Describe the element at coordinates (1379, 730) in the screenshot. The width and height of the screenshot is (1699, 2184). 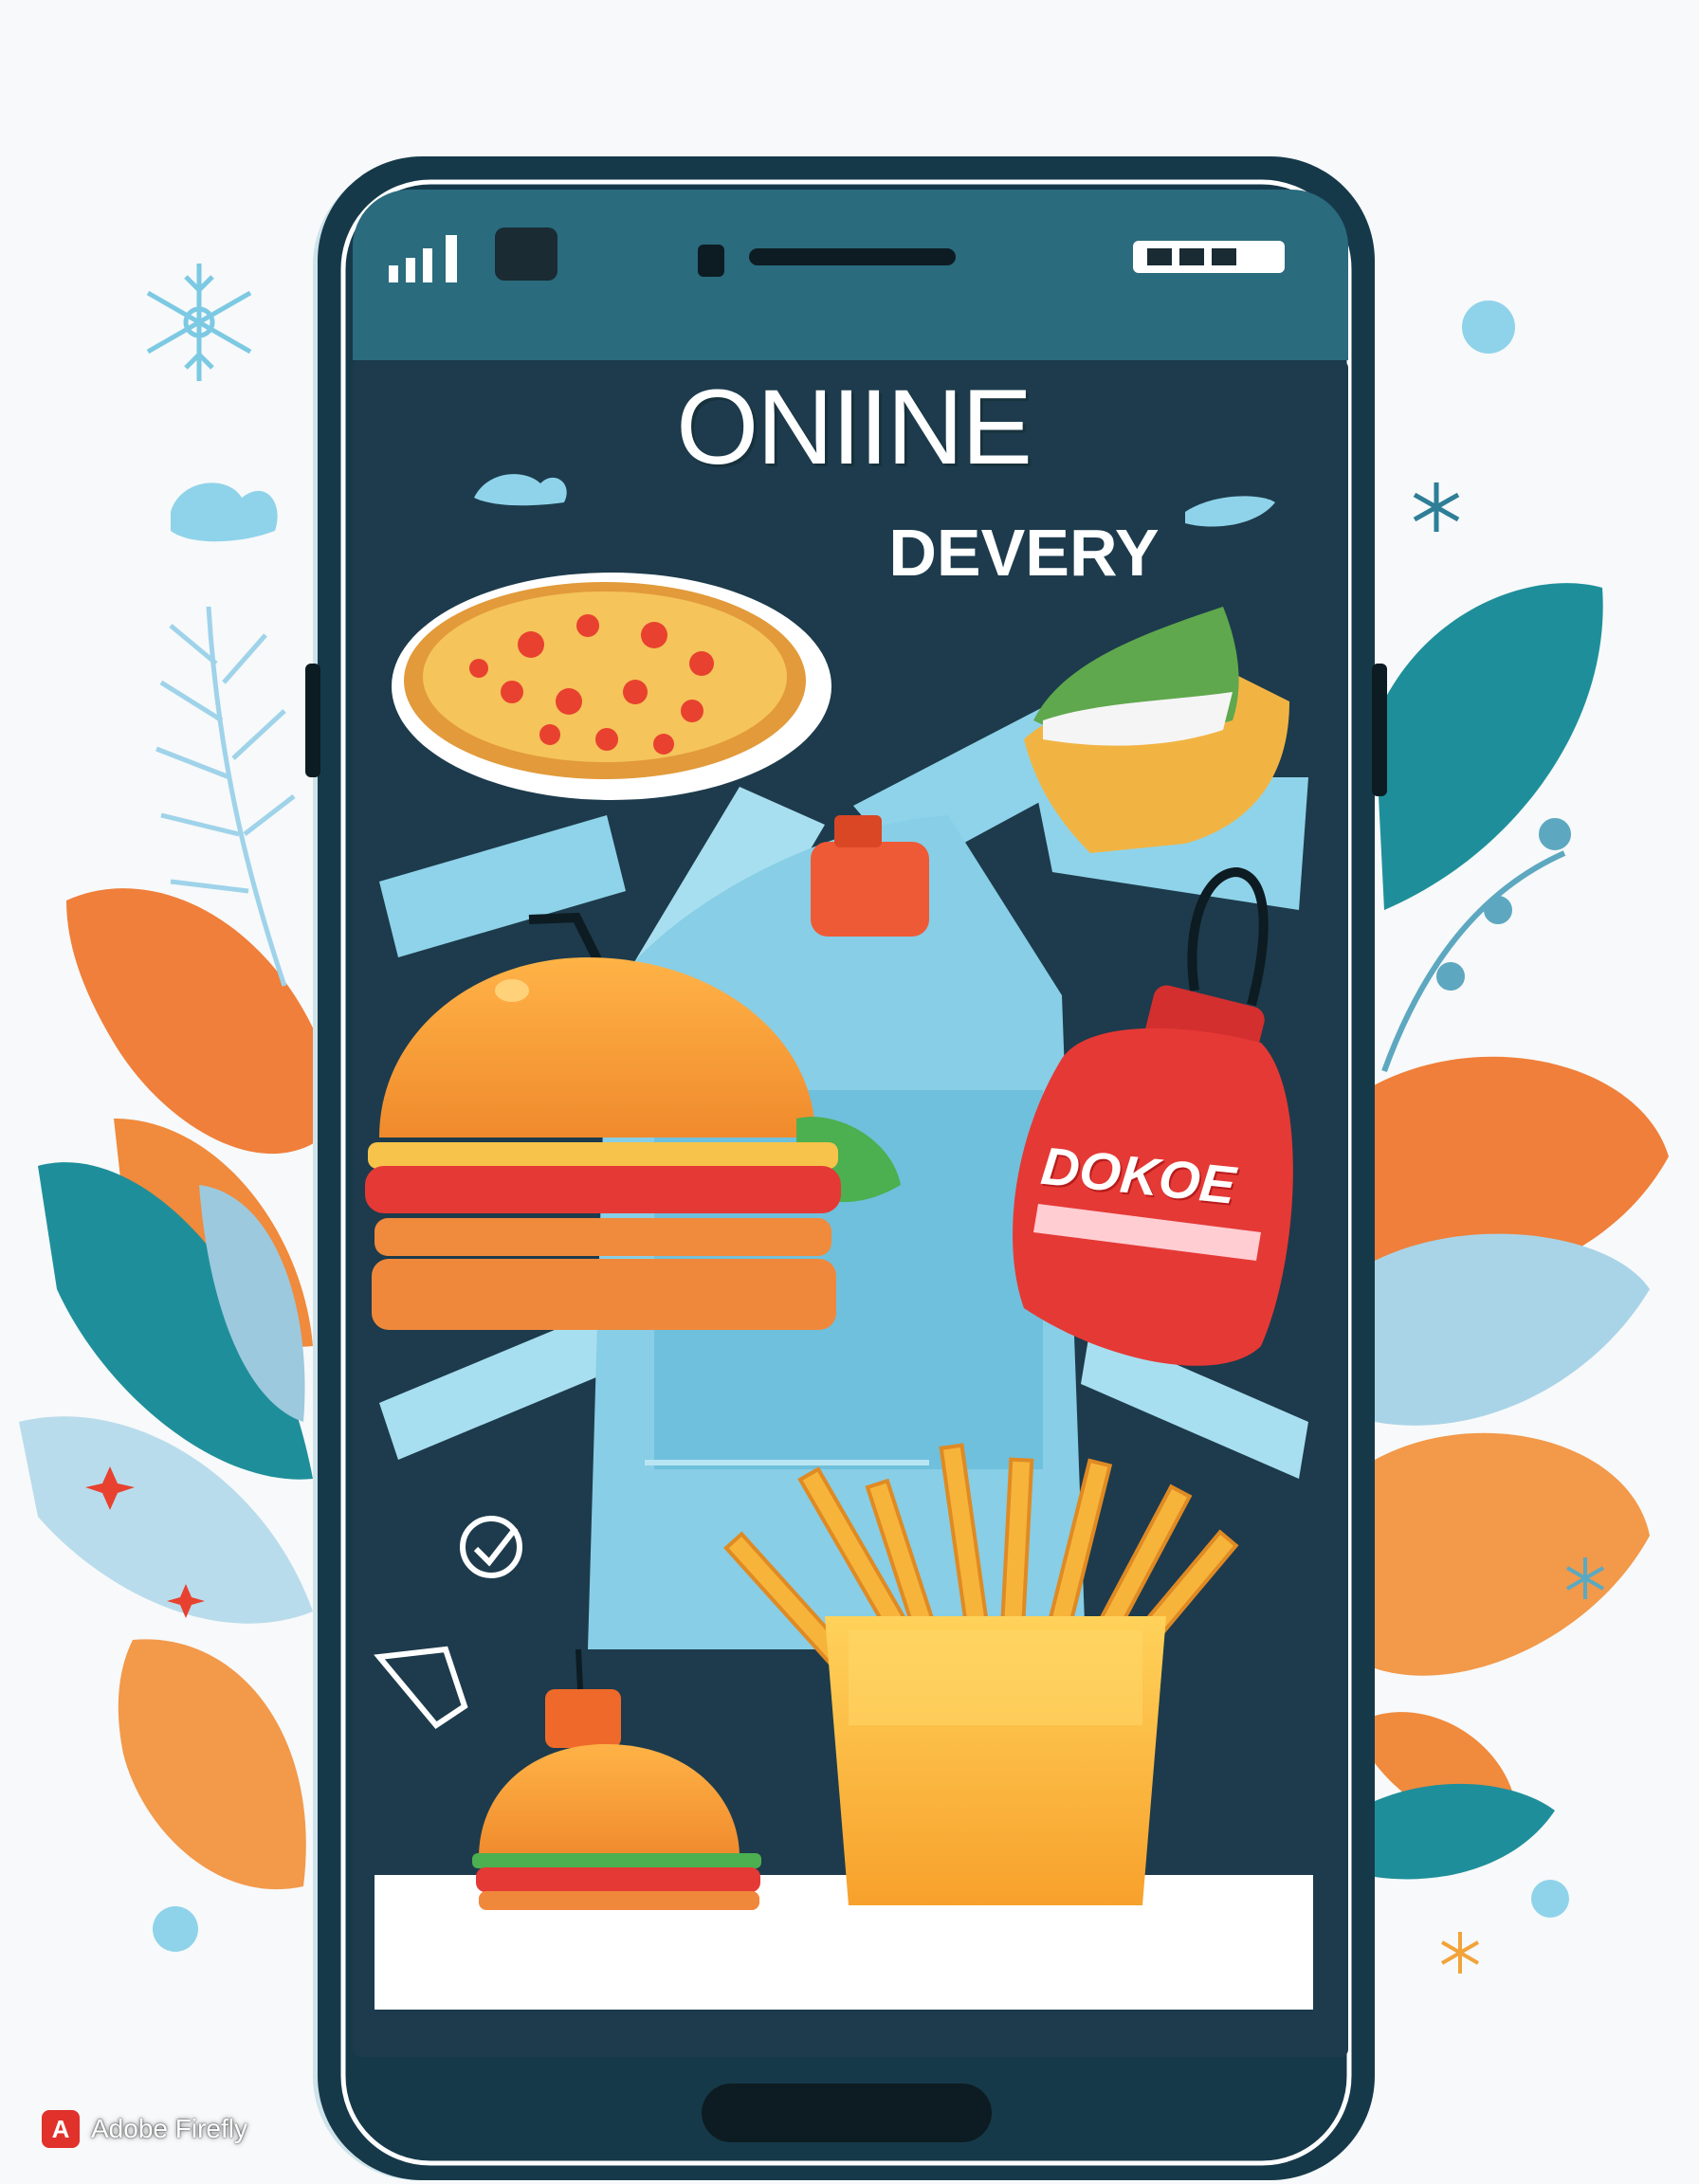
I see `power-button` at that location.